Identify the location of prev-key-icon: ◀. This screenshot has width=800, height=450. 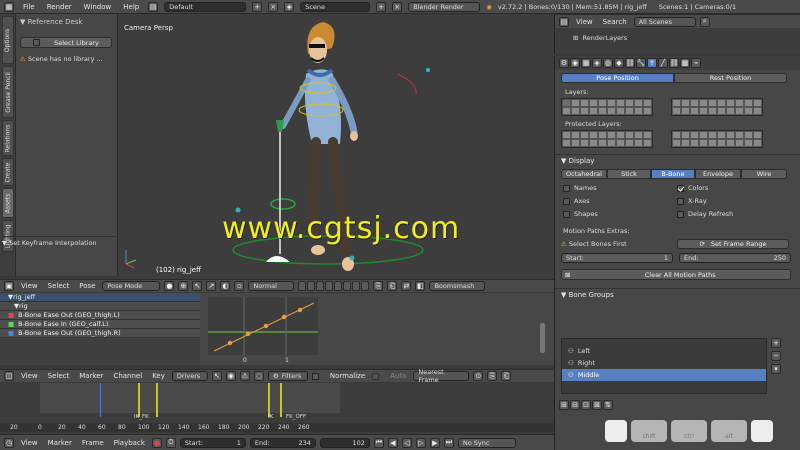
(392, 442).